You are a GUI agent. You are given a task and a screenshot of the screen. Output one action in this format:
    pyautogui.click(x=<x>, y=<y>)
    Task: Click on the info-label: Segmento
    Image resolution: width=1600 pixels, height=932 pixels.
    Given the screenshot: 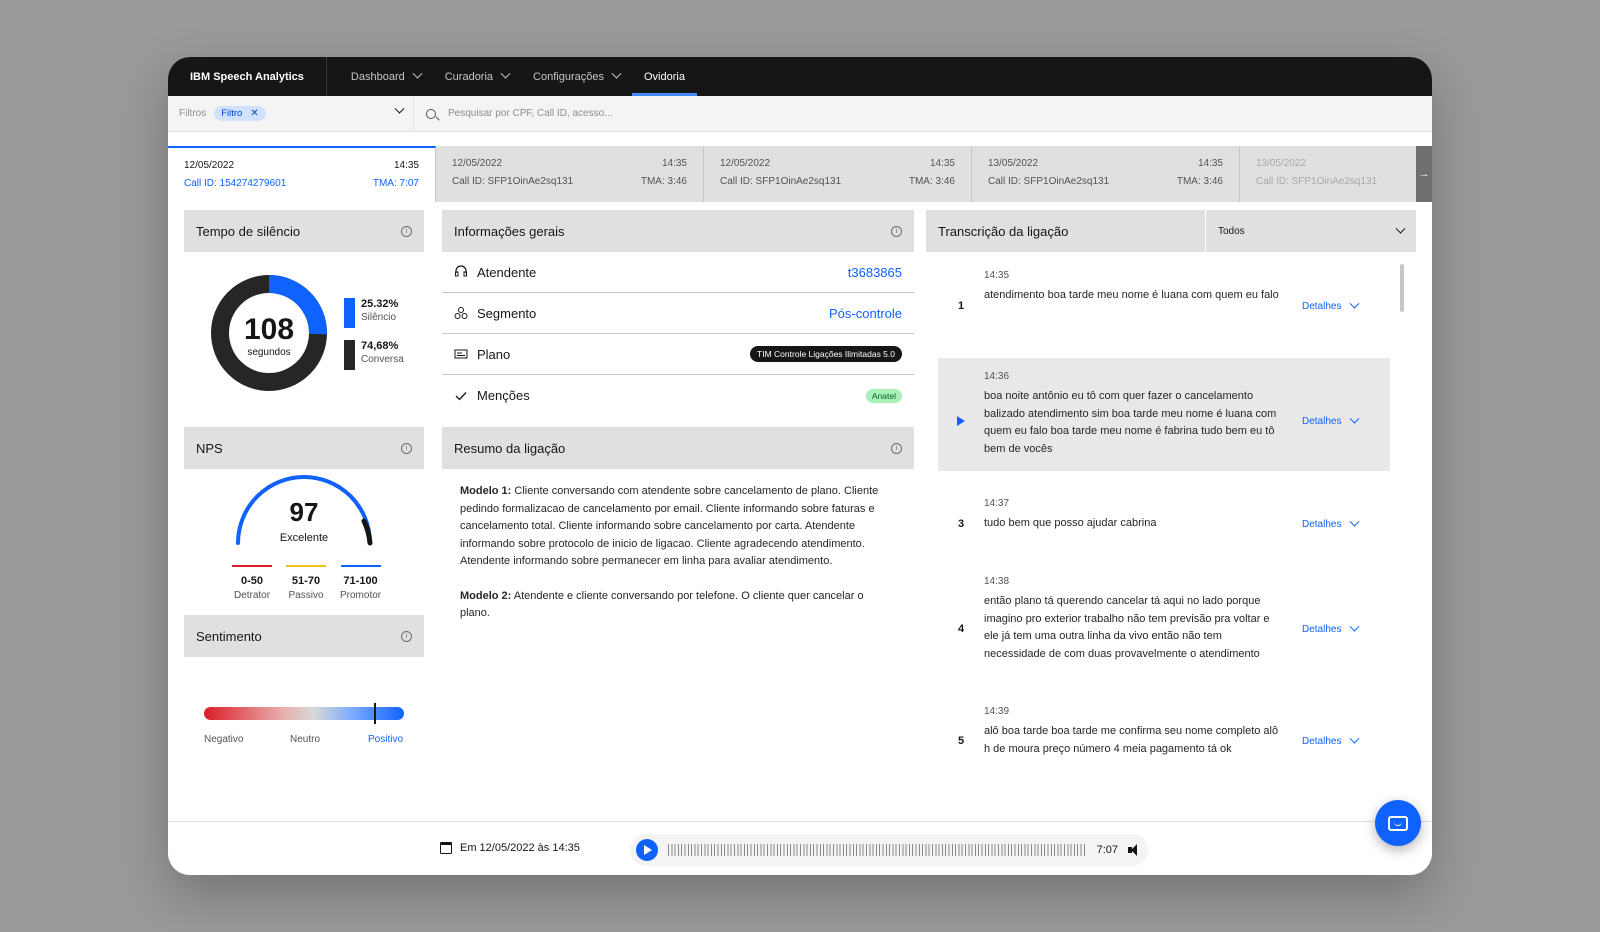 What is the action you would take?
    pyautogui.click(x=507, y=313)
    